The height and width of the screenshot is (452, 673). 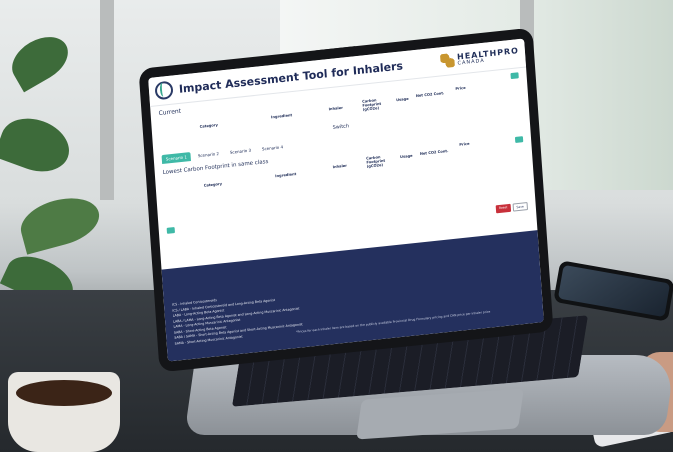 What do you see at coordinates (503, 208) in the screenshot?
I see `reset-button: Reset` at bounding box center [503, 208].